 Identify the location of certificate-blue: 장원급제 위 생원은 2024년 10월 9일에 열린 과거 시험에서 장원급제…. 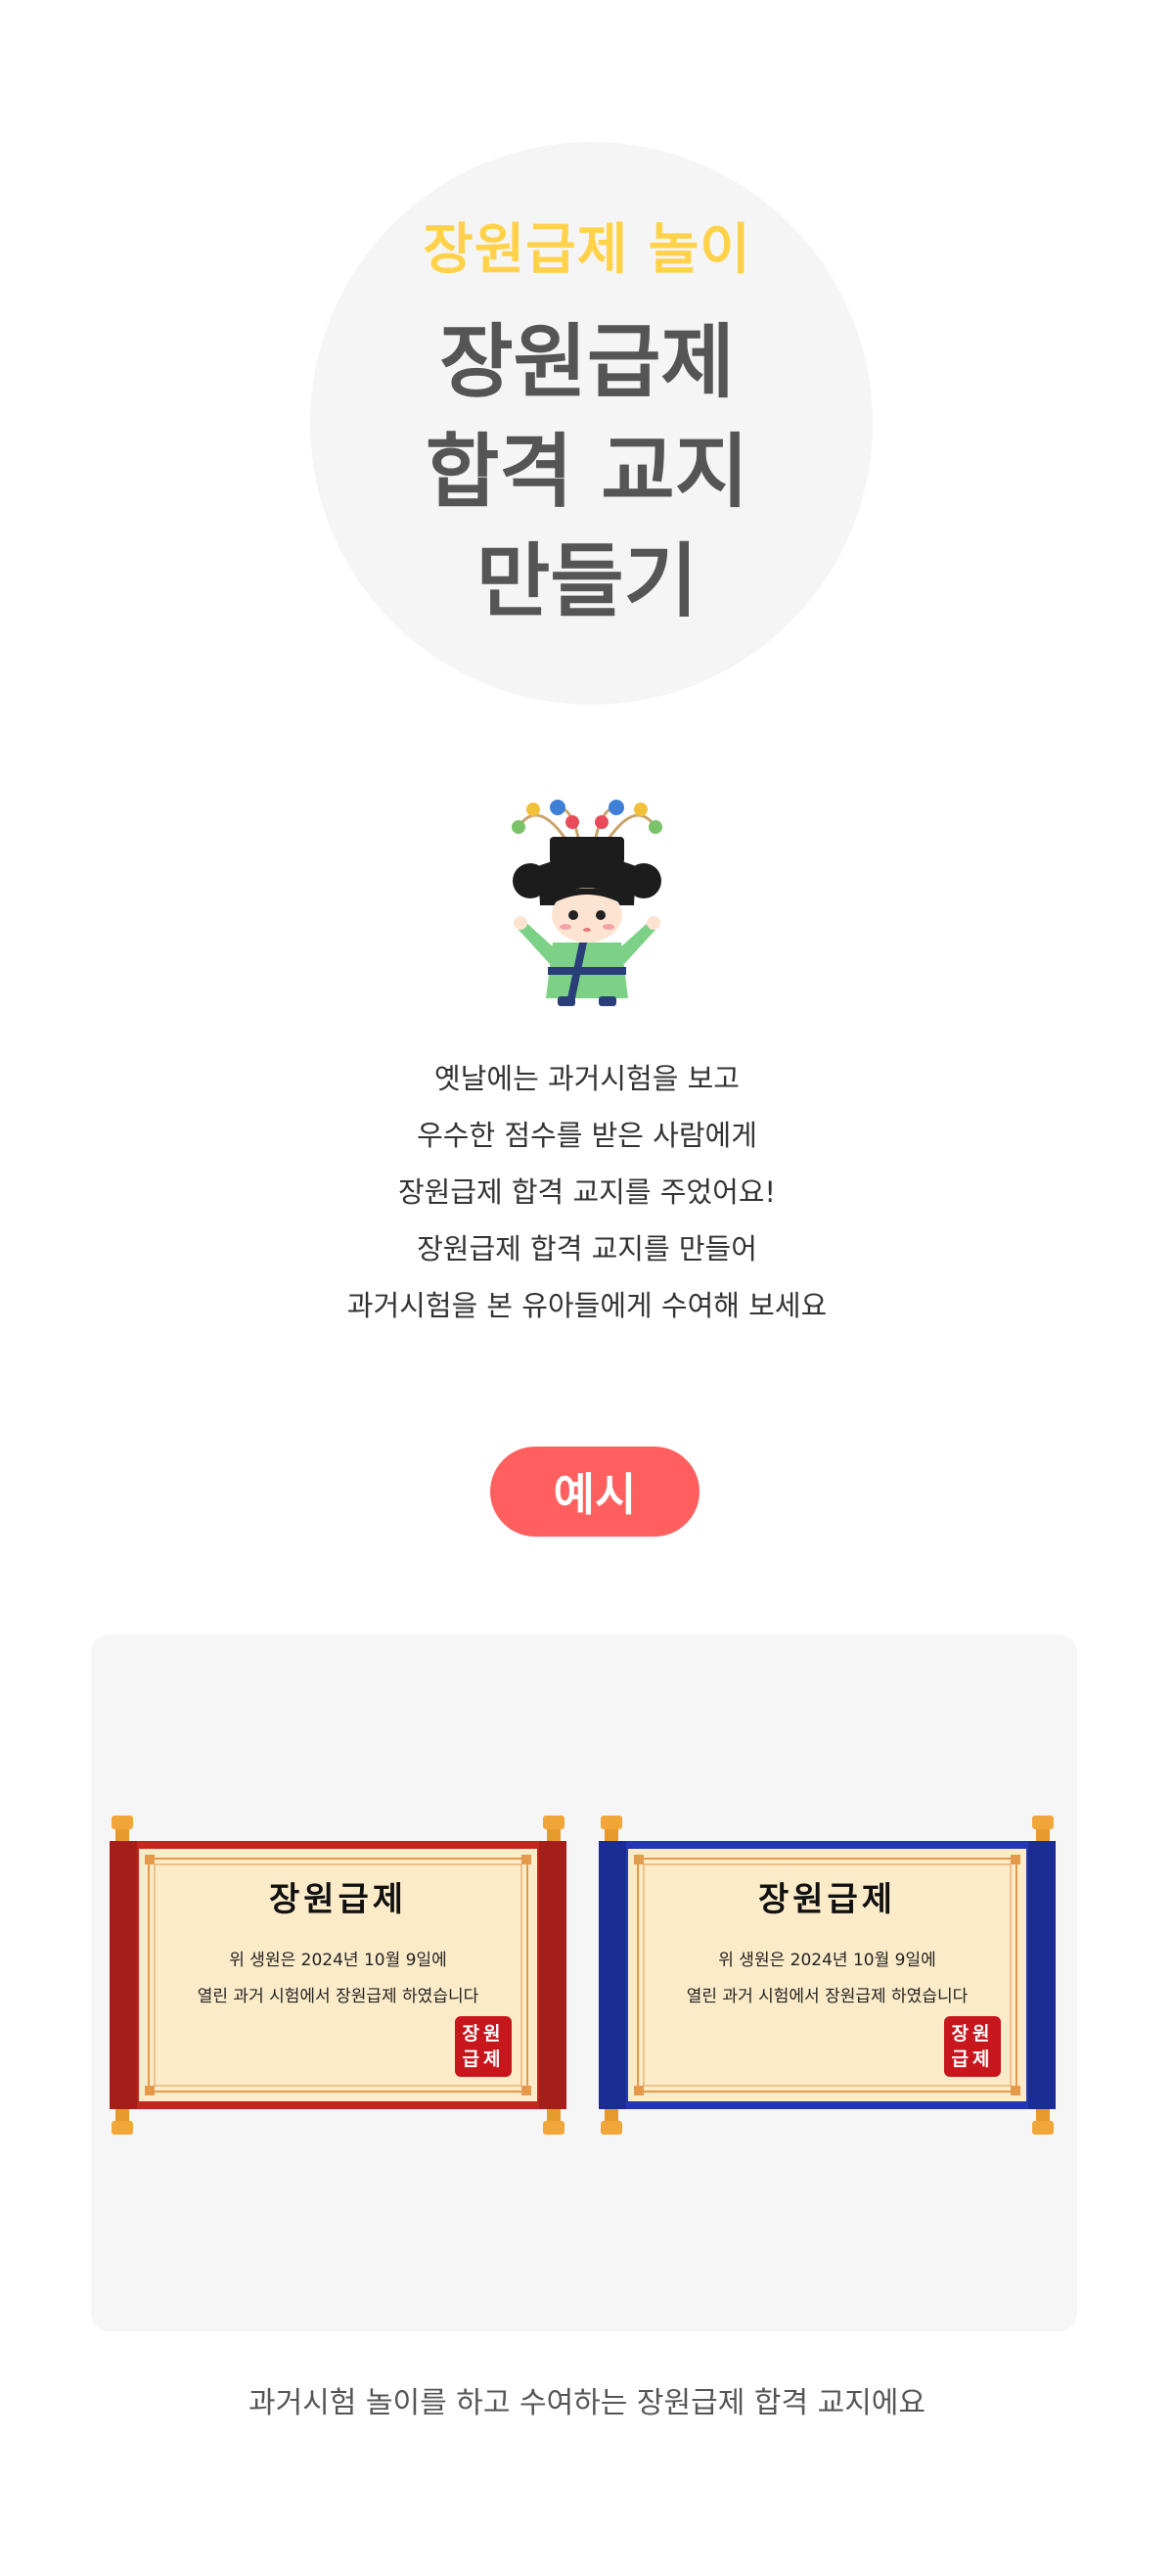
(827, 1976).